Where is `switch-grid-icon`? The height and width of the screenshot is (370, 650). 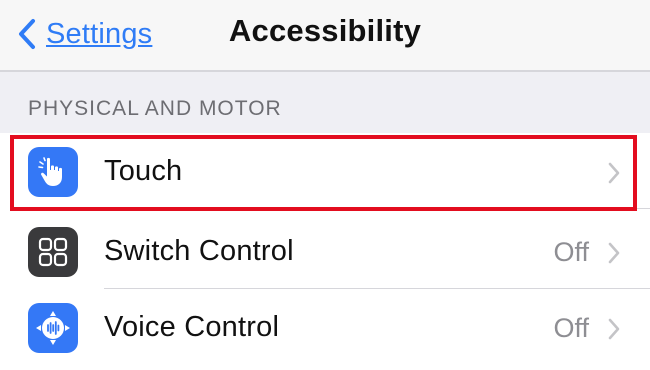 switch-grid-icon is located at coordinates (53, 252).